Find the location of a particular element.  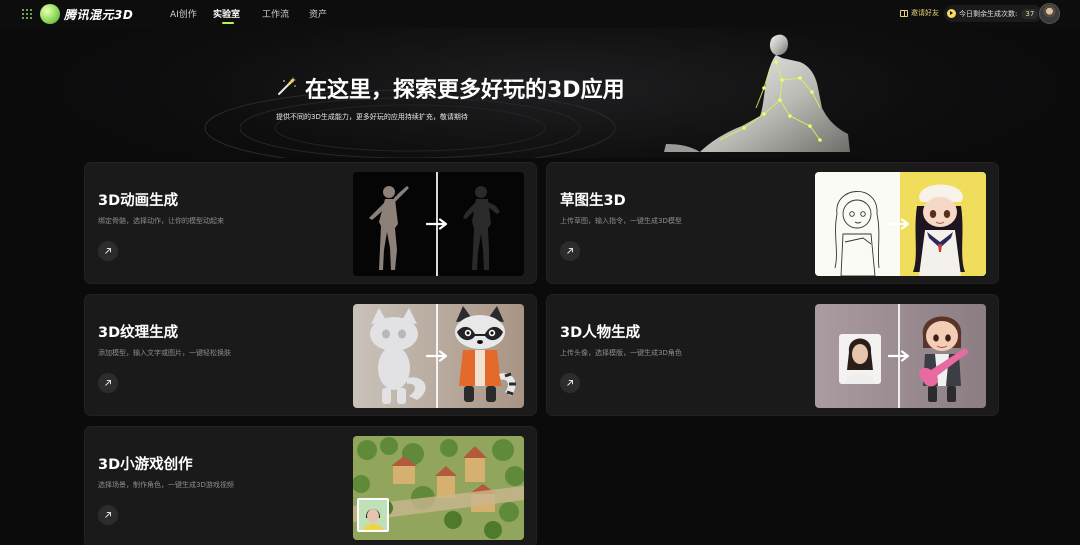

card-3d-mini-game: 3D小游戏创作 选择场景，制作角色，一键生成3D游戏视频 is located at coordinates (310, 485).